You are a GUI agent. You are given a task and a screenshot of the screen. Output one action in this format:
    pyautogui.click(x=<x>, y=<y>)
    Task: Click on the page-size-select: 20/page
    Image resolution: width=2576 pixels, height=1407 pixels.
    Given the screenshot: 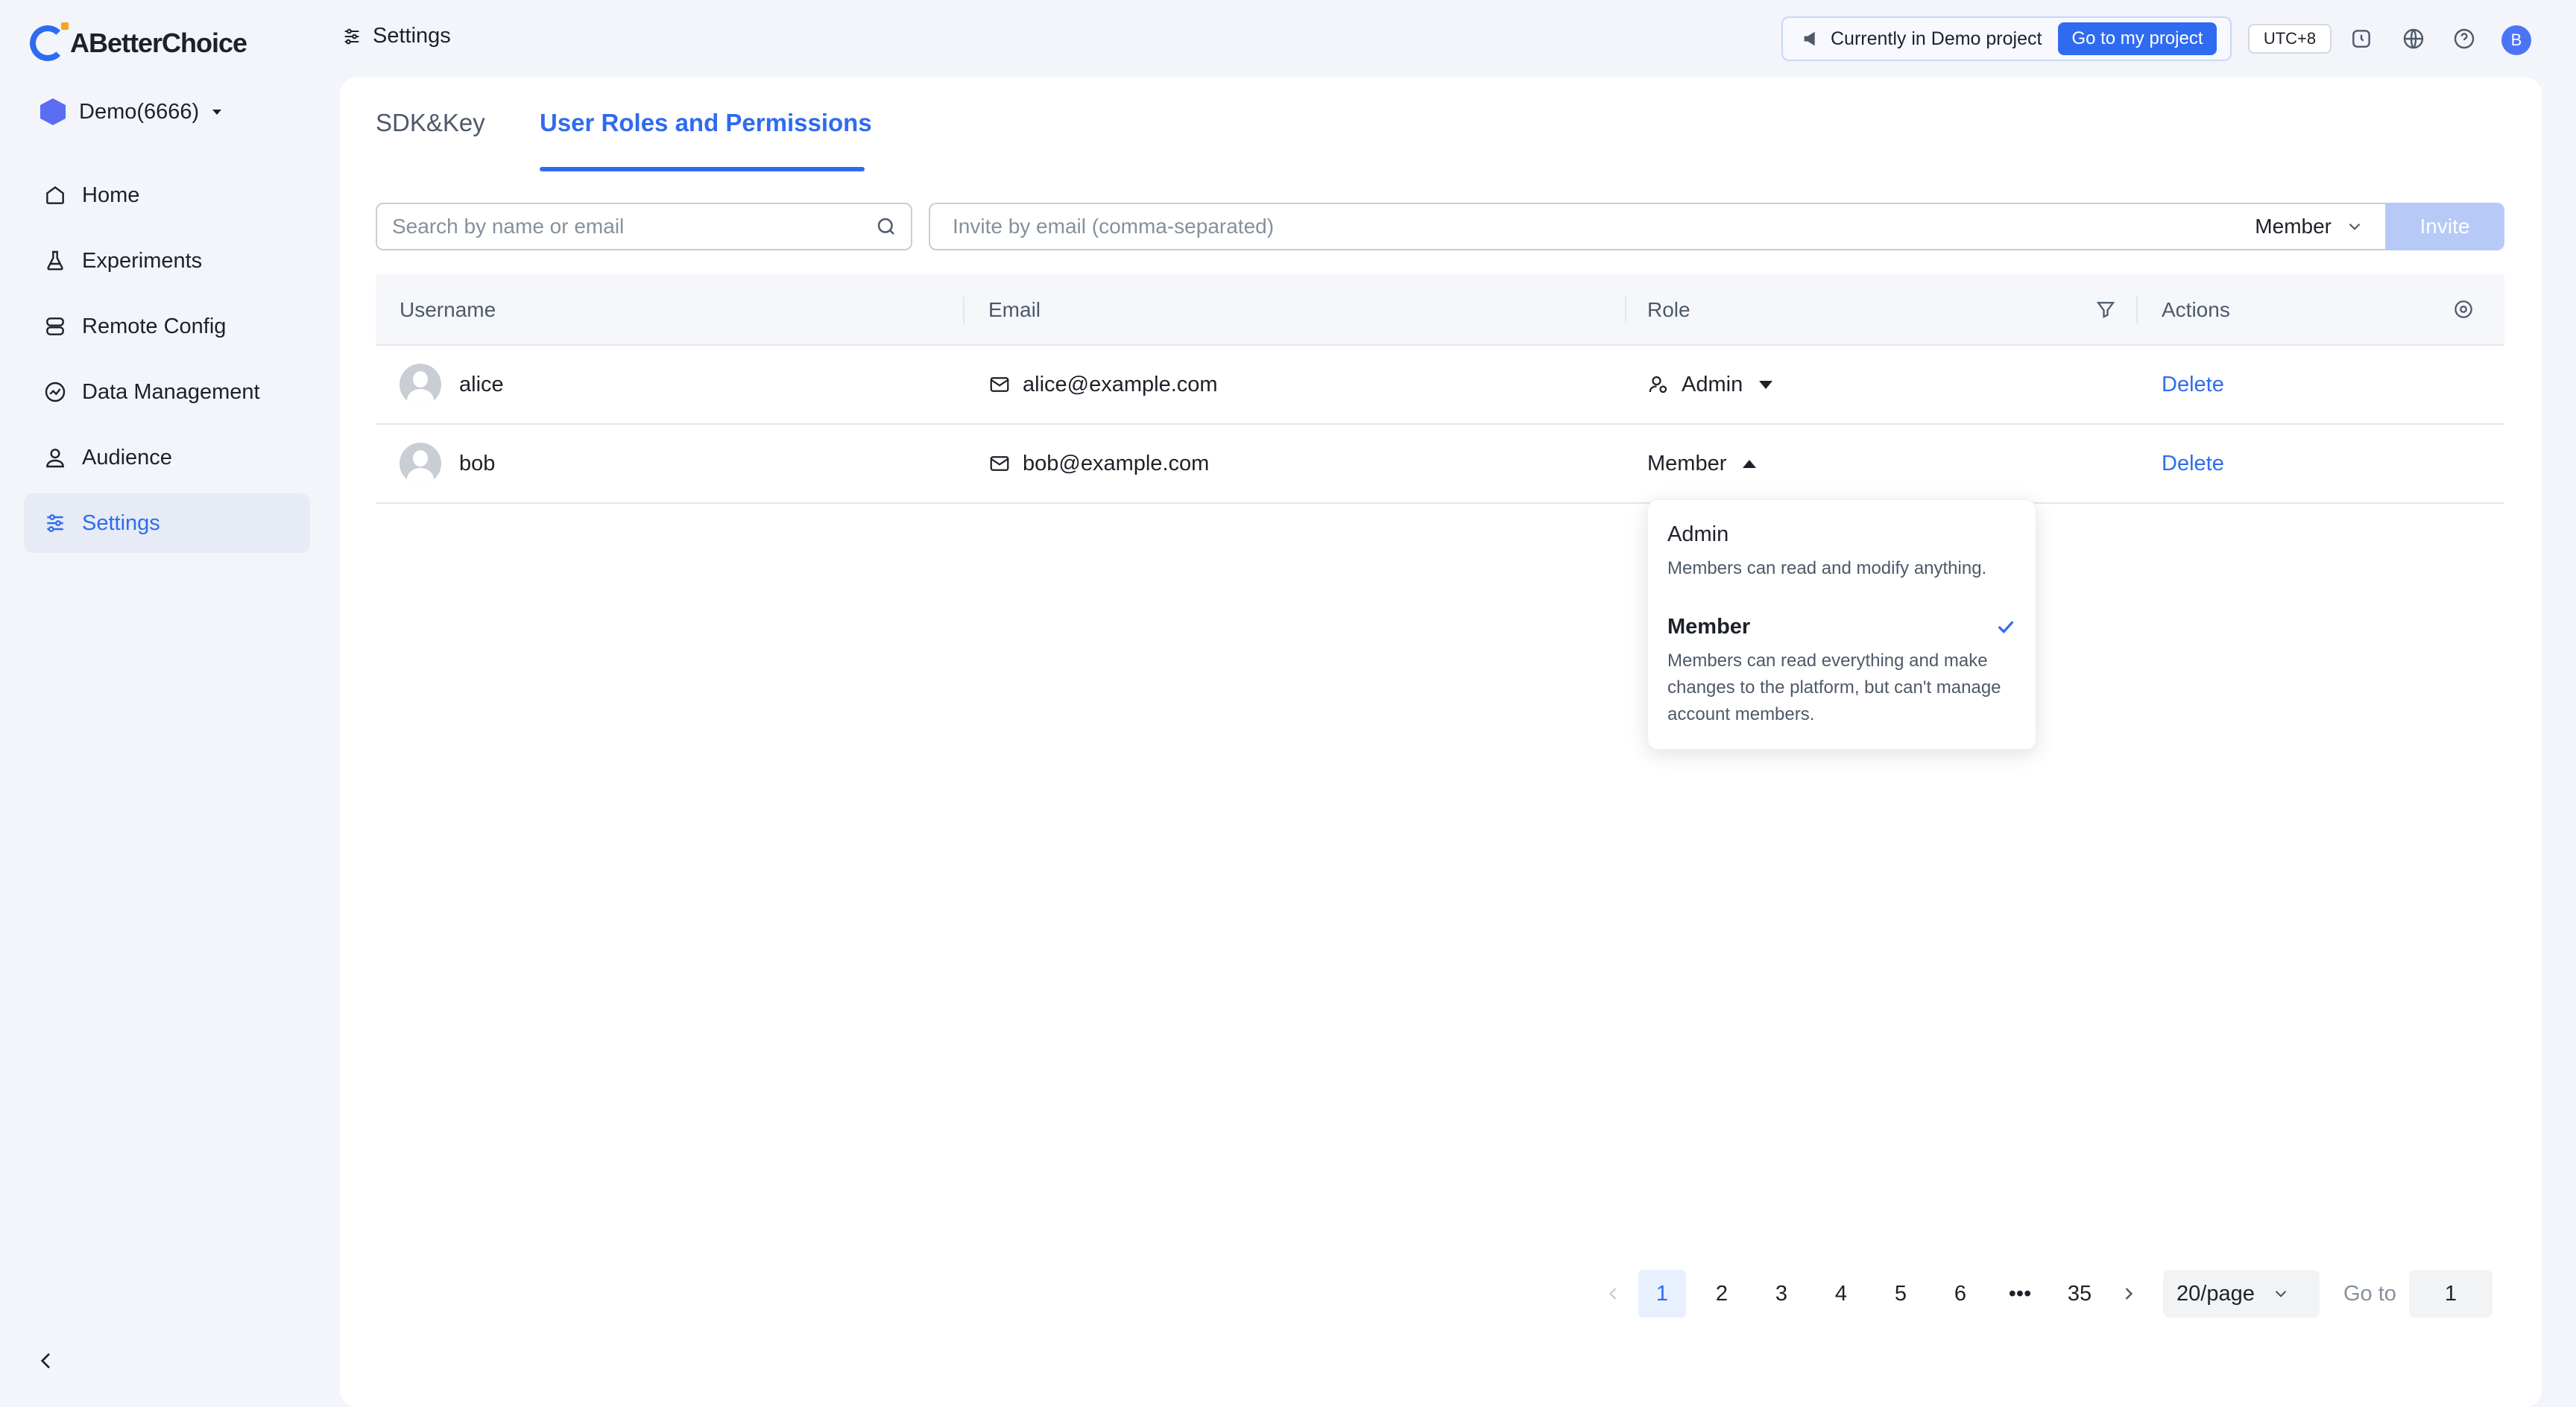 What is the action you would take?
    pyautogui.click(x=2241, y=1294)
    